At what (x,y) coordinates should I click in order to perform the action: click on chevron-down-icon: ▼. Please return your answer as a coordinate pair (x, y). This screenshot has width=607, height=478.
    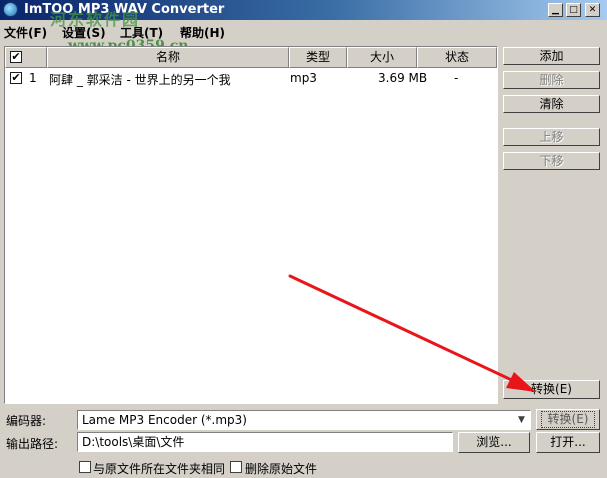
    Looking at the image, I should click on (521, 420).